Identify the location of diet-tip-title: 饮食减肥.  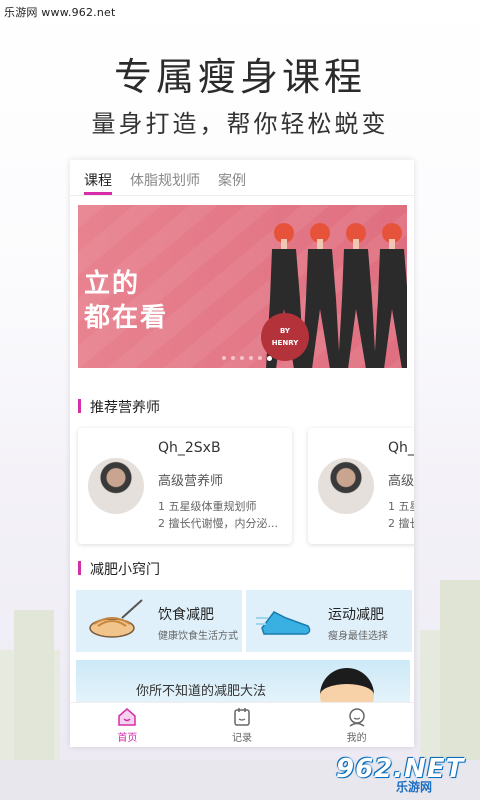
(186, 615).